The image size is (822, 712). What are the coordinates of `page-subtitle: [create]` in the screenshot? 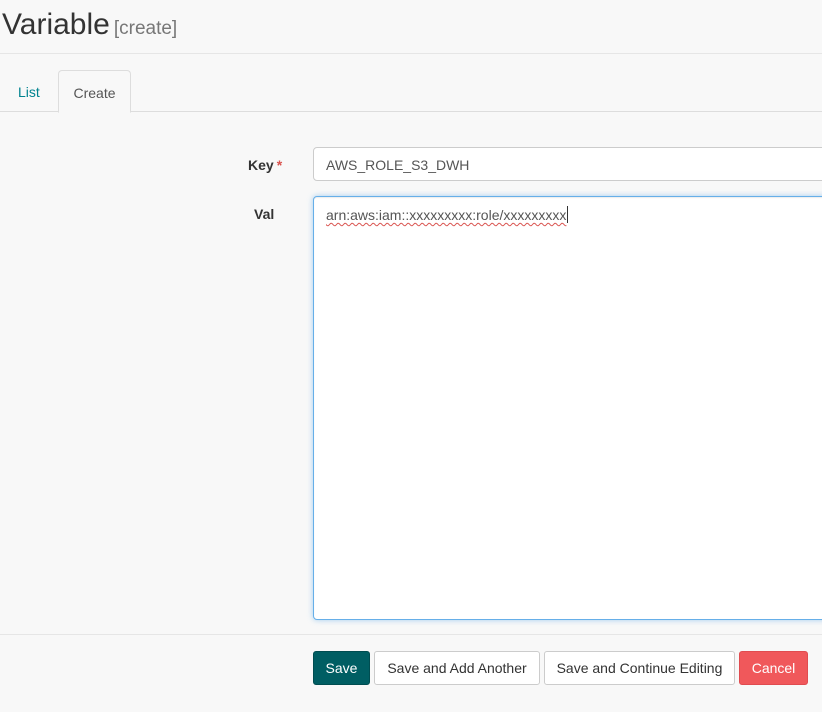 It's located at (145, 28).